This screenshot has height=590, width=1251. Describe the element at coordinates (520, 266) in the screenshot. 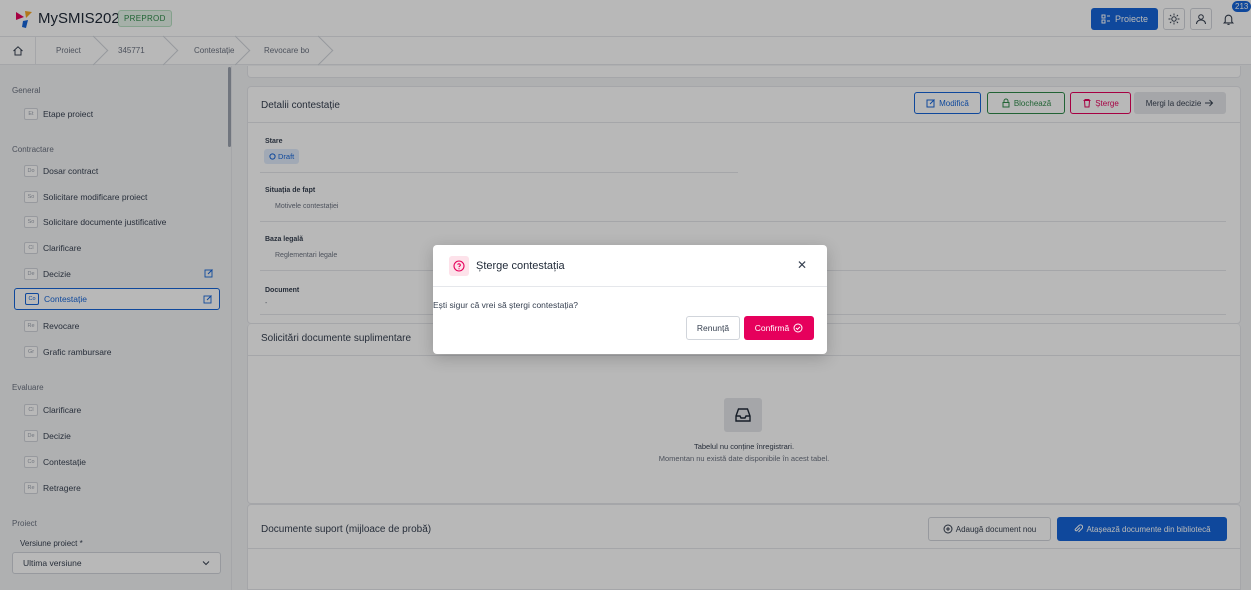

I see `dialog-title: Șterge contestația` at that location.